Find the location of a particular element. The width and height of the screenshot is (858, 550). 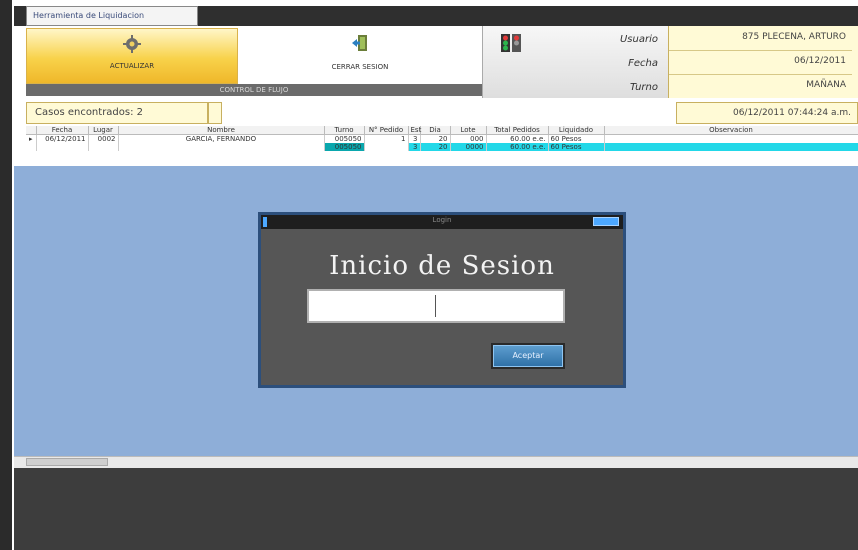

table-row: 005050 3 20 0000 60.00 e.e. 60 Pesos is located at coordinates (442, 147).